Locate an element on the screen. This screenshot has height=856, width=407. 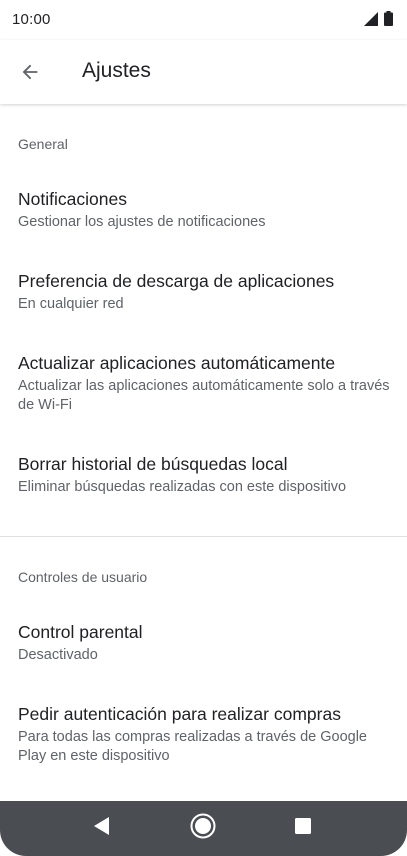
home-circle-icon is located at coordinates (203, 828).